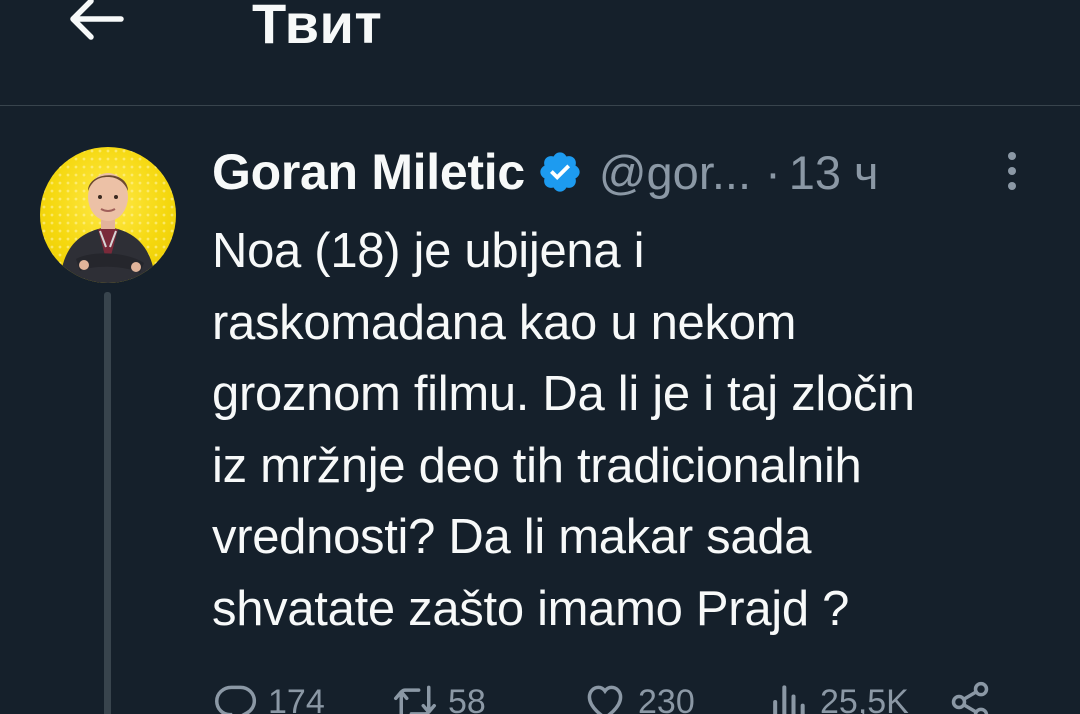  What do you see at coordinates (107, 503) in the screenshot?
I see `thread-line` at bounding box center [107, 503].